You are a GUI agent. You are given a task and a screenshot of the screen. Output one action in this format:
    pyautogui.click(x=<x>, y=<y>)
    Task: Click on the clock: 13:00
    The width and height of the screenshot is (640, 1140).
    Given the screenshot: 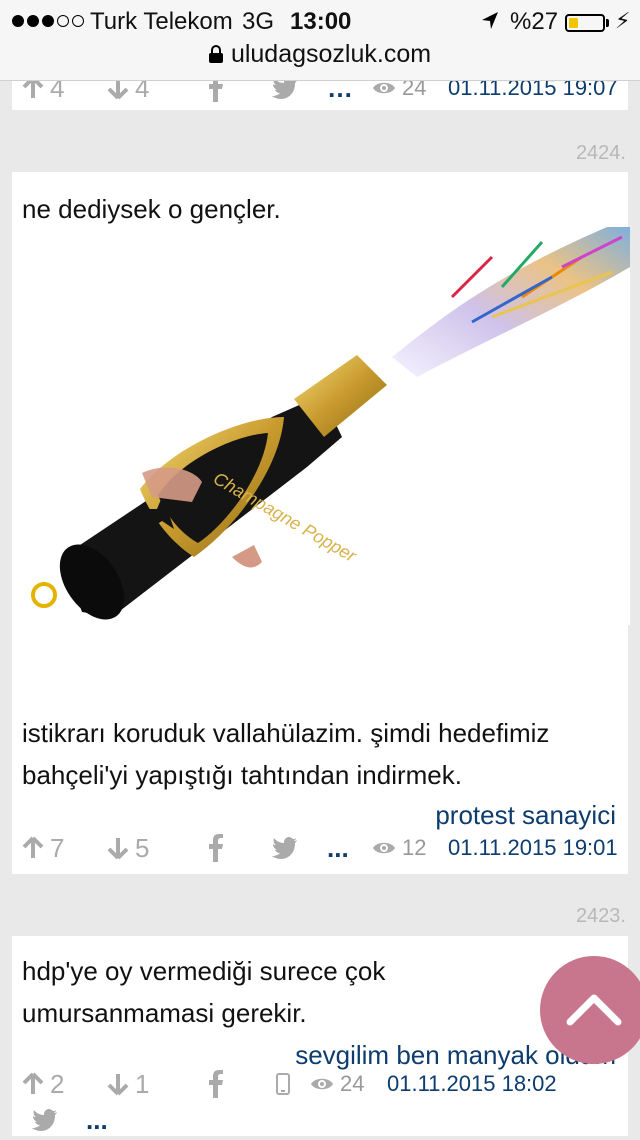 What is the action you would take?
    pyautogui.click(x=321, y=21)
    